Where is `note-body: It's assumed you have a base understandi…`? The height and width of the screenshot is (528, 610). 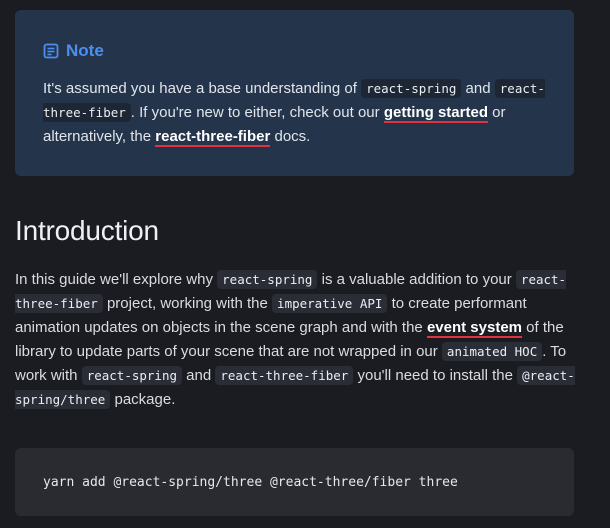 note-body: It's assumed you have a base understandi… is located at coordinates (299, 113).